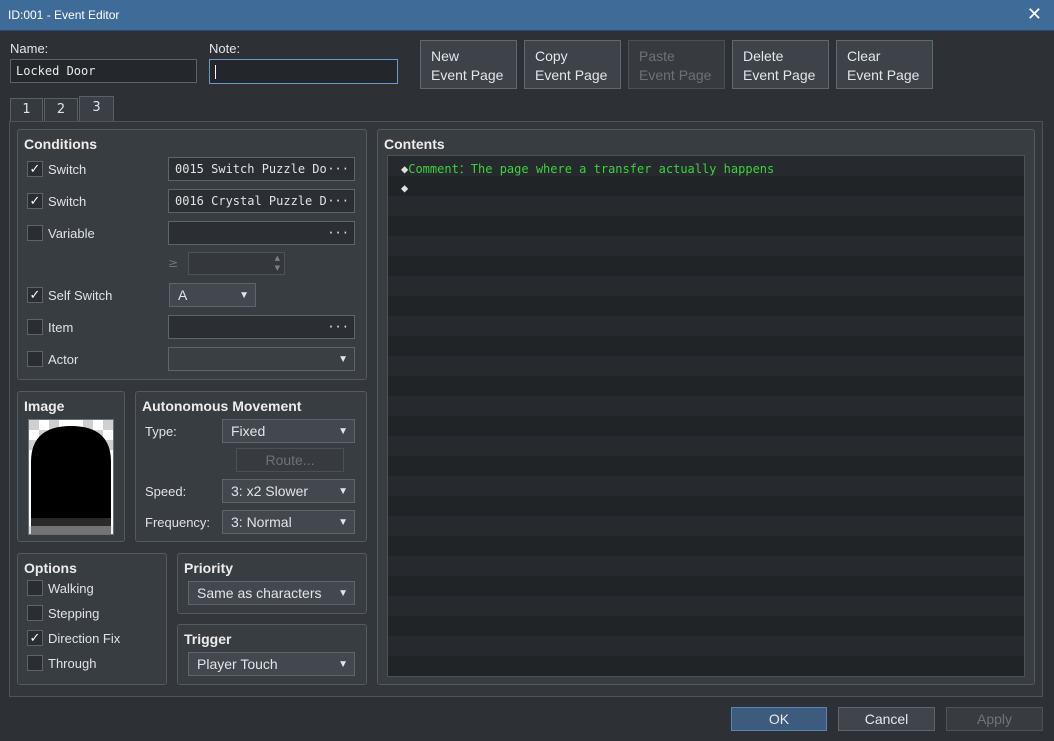 The image size is (1054, 741). Describe the element at coordinates (183, 295) in the screenshot. I see `self-switch-value: A` at that location.